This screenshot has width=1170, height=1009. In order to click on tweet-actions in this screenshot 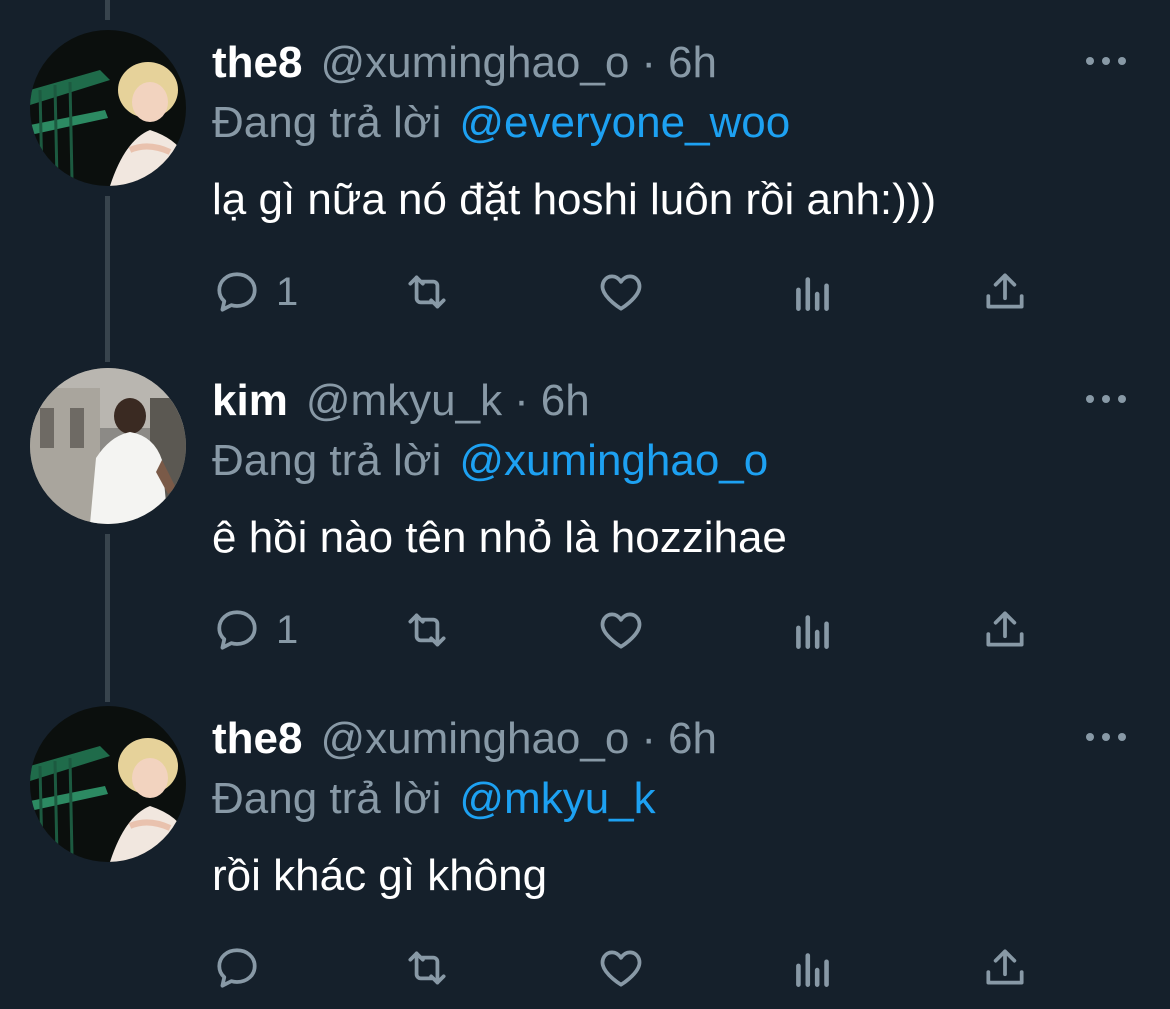, I will do `click(627, 968)`.